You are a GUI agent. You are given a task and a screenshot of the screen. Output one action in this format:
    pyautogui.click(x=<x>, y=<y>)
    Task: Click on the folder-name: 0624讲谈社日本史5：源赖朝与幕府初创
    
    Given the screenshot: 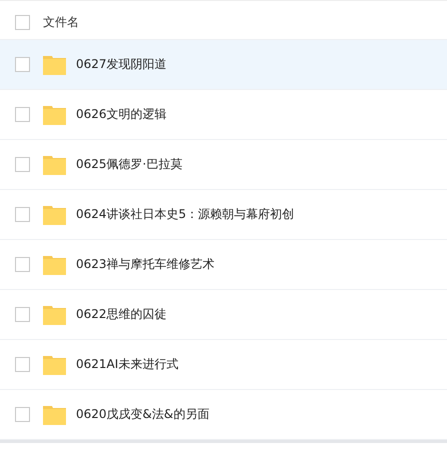 What is the action you would take?
    pyautogui.click(x=185, y=214)
    